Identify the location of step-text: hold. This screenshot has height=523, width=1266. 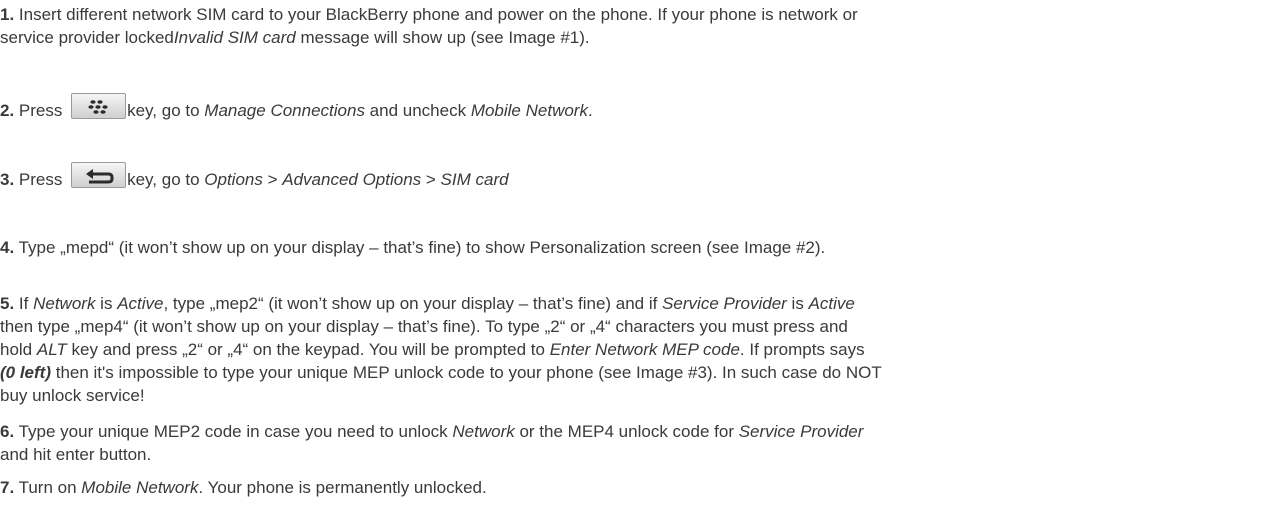
(18, 349).